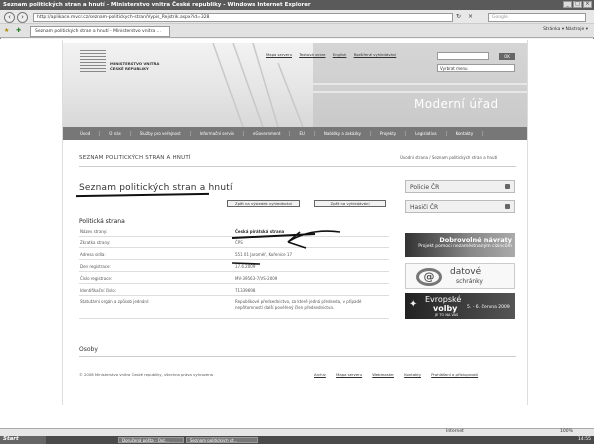  I want to click on banner-data-boxes-line1: datové, so click(466, 272).